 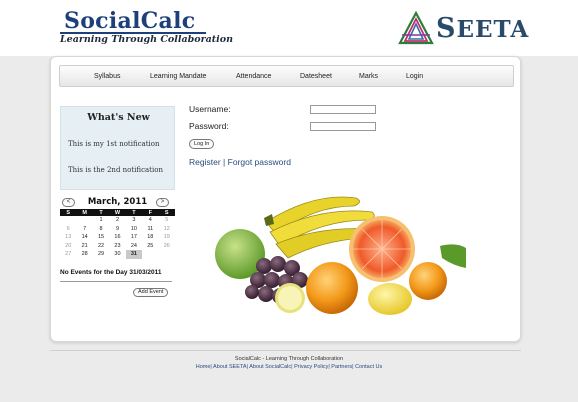 I want to click on whats-new-title: What's New, so click(x=118, y=117).